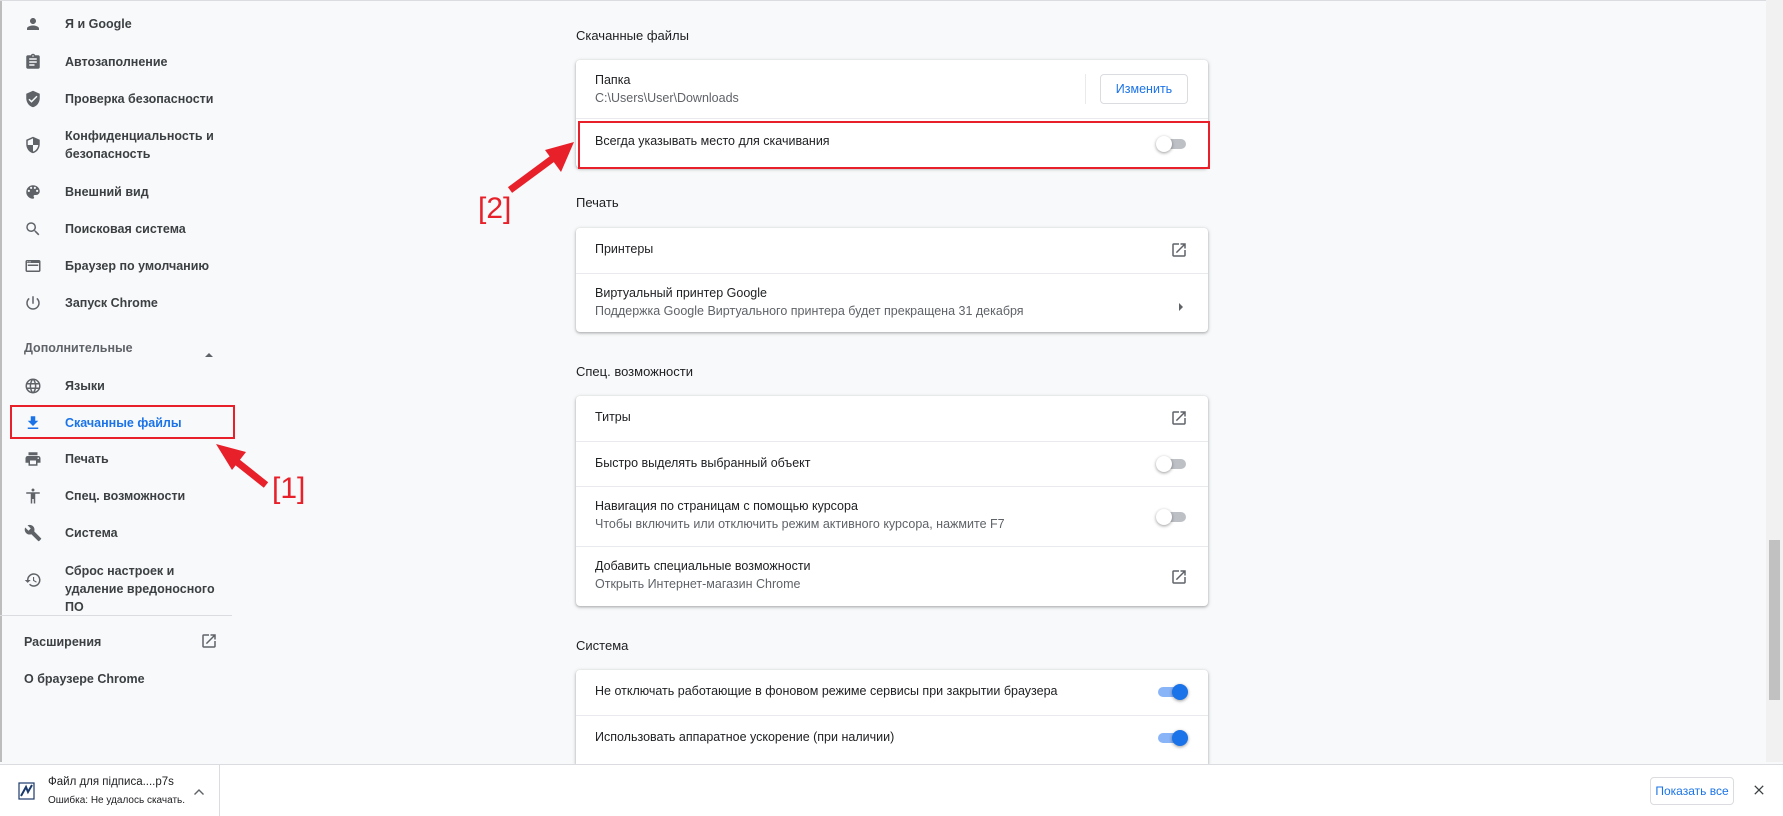  Describe the element at coordinates (84, 679) in the screenshot. I see `sidebar-item-about-chrome: О браузере Chrome` at that location.